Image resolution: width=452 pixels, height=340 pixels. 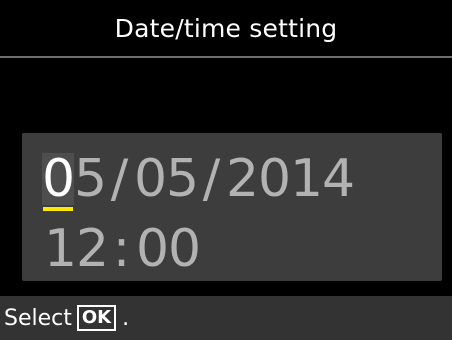 What do you see at coordinates (306, 179) in the screenshot?
I see `year-digit-3: 1` at bounding box center [306, 179].